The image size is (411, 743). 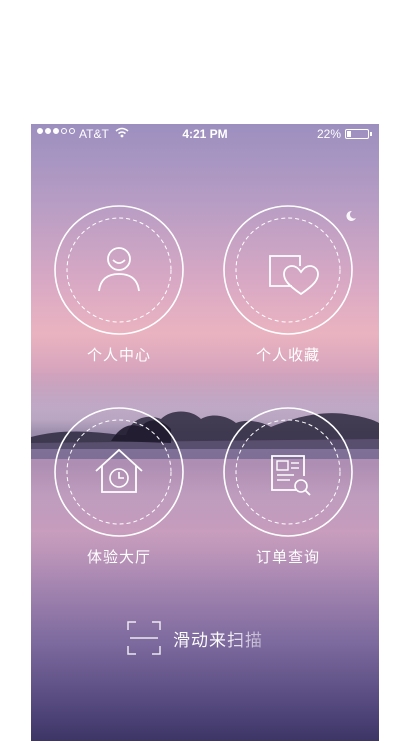 I want to click on menu-item-favorites-label: 个人收藏, so click(x=287, y=355).